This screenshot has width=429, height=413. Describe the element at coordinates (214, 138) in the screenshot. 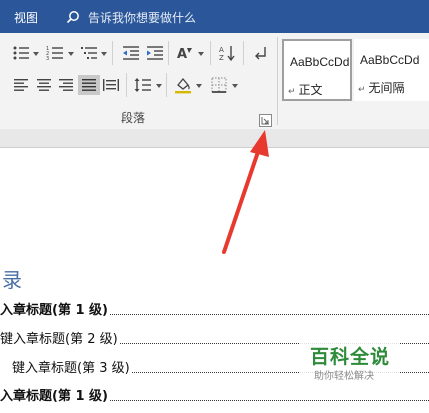

I see `ruler` at that location.